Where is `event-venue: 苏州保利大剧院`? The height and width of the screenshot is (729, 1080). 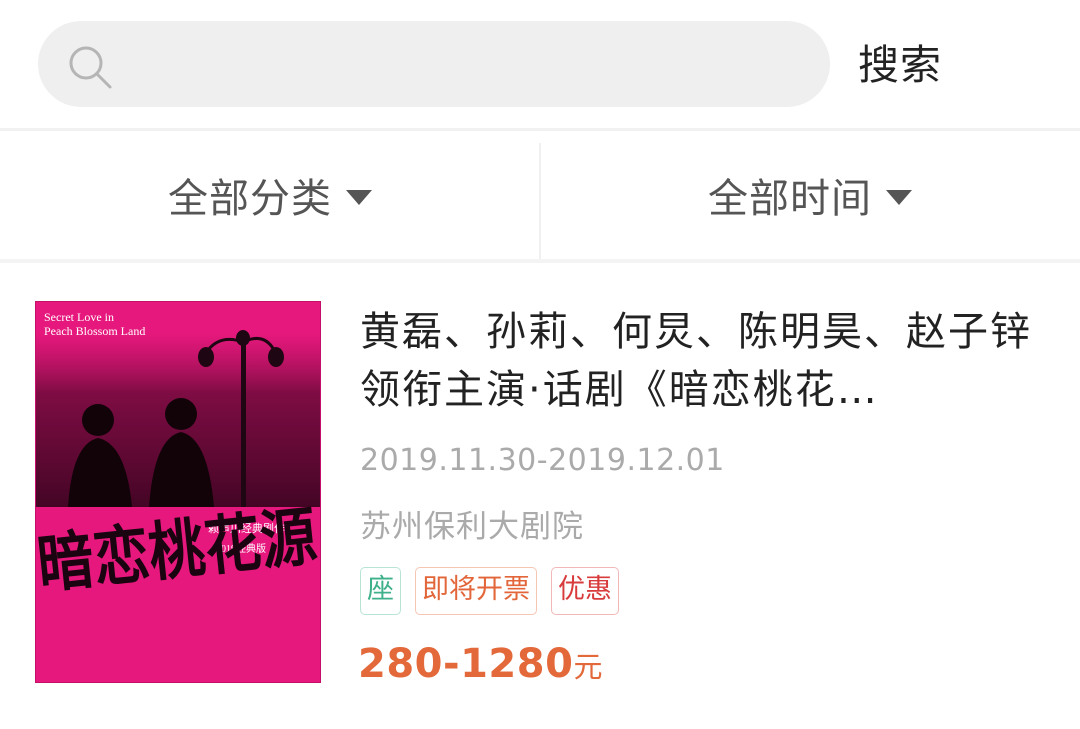
event-venue: 苏州保利大剧院 is located at coordinates (472, 527).